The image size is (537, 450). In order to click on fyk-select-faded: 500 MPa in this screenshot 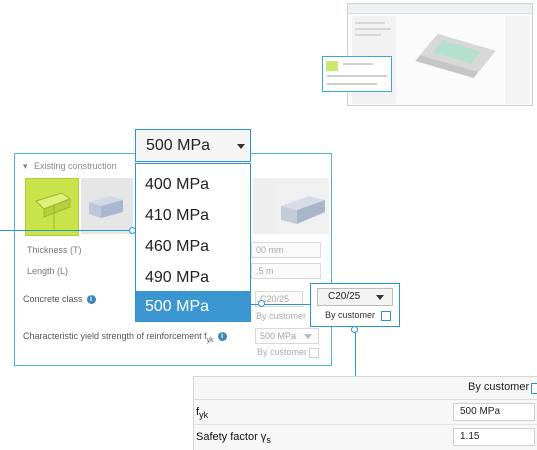, I will do `click(287, 336)`.